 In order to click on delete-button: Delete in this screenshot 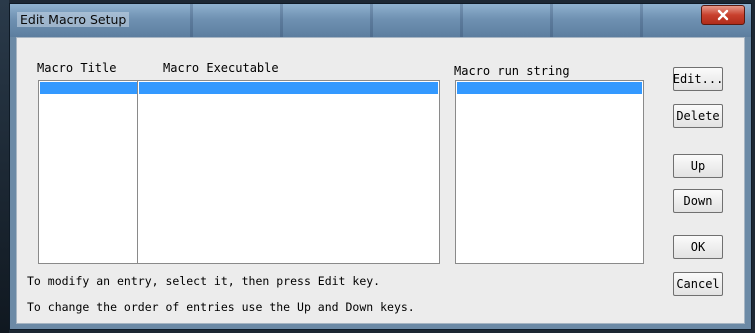, I will do `click(698, 116)`.